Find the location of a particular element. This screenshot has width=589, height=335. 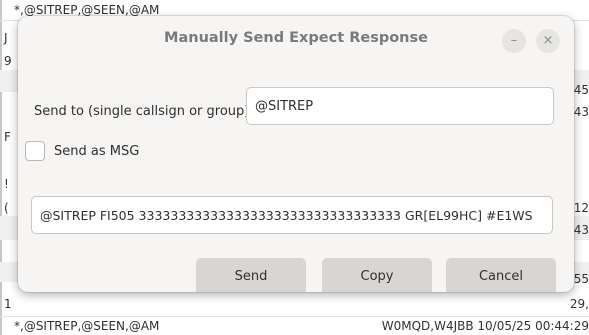

send-as-msg-label: Send as MSG is located at coordinates (96, 151).